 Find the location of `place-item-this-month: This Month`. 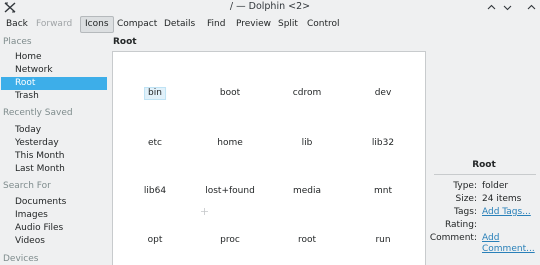

place-item-this-month: This Month is located at coordinates (54, 156).